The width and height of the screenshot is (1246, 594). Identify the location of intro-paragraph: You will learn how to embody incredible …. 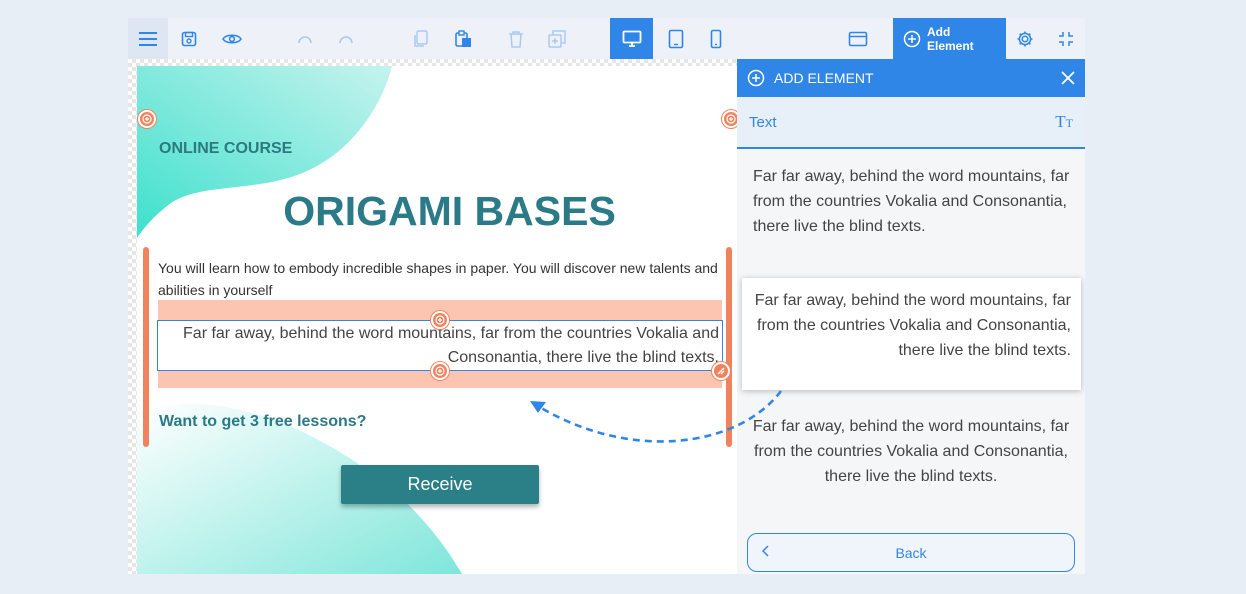
(443, 279).